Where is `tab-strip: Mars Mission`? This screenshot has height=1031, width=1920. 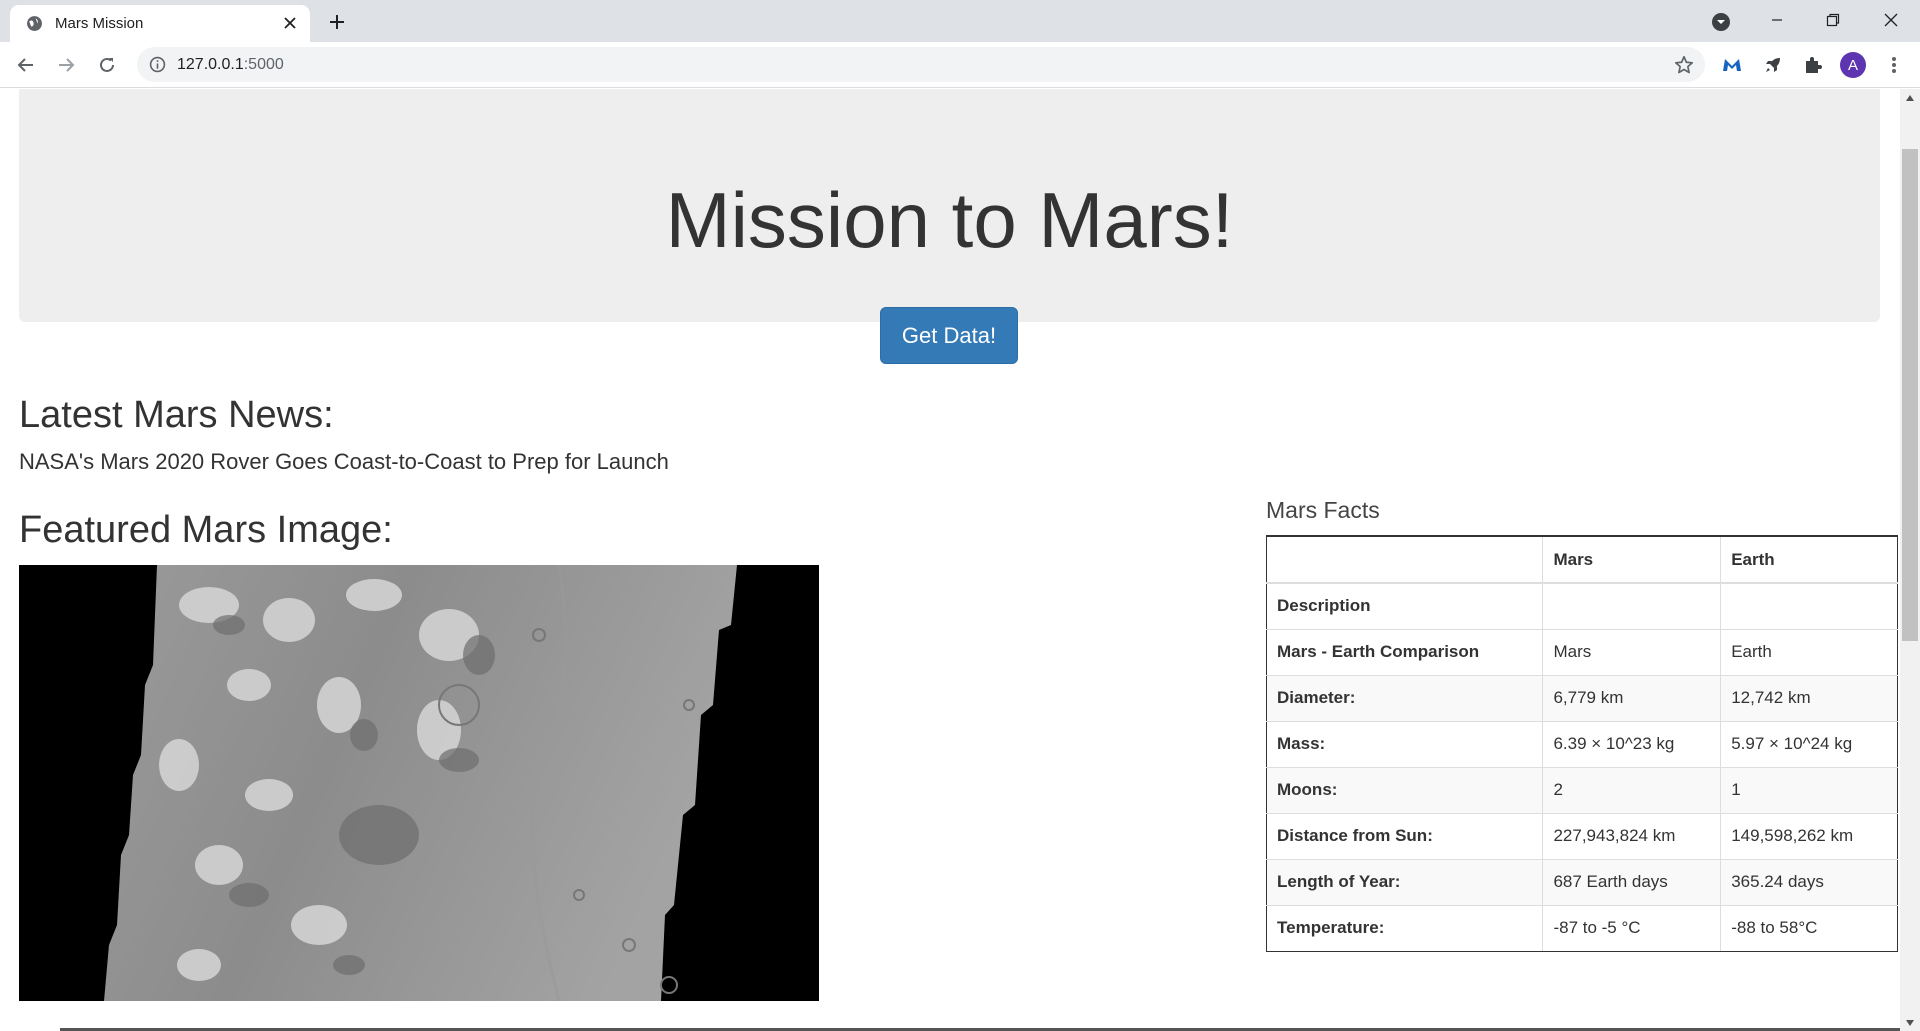 tab-strip: Mars Mission is located at coordinates (960, 21).